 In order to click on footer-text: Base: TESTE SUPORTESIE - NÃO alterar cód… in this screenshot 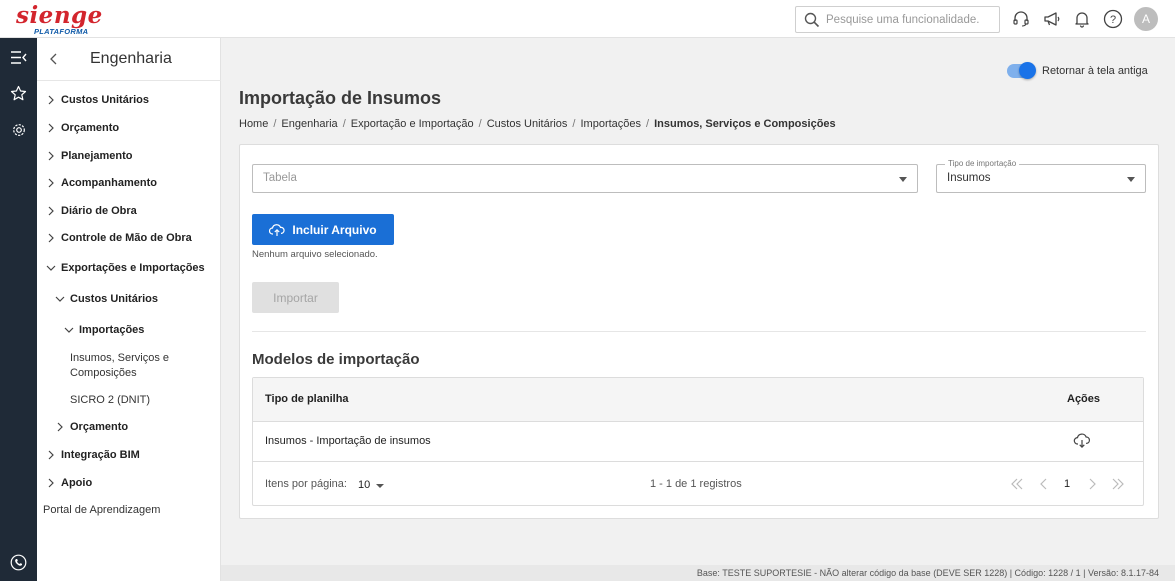, I will do `click(927, 573)`.